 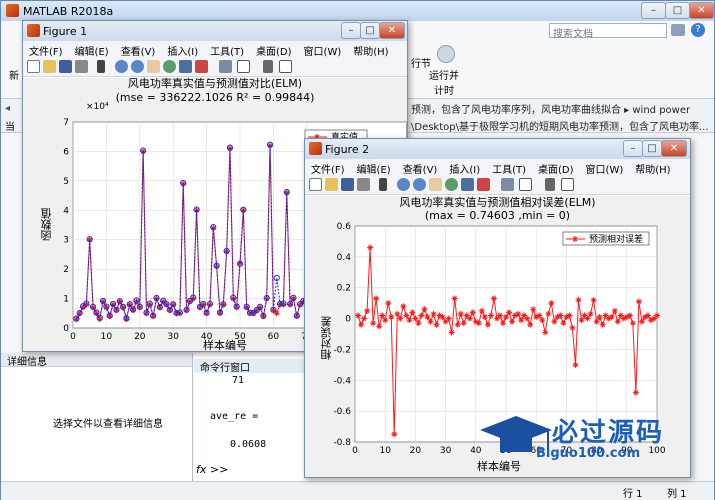 What do you see at coordinates (342, 443) in the screenshot?
I see `y-tick-label: -0.8` at bounding box center [342, 443].